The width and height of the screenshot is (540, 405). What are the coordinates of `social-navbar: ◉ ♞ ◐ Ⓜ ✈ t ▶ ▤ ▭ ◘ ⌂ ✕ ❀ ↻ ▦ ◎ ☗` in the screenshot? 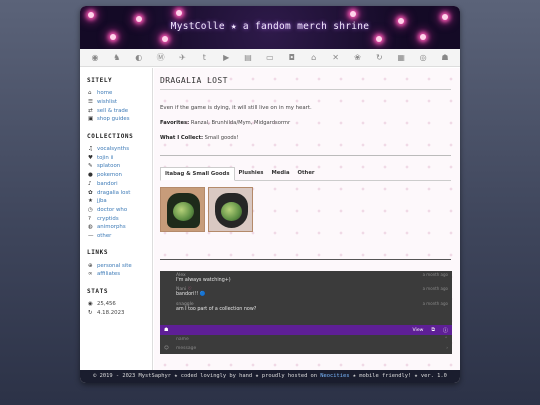 It's located at (270, 58).